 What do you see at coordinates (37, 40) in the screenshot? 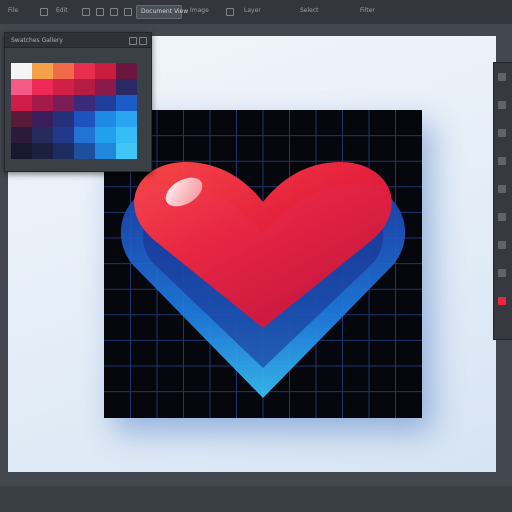
I see `swatches-panel-title: Swatches Gallery` at bounding box center [37, 40].